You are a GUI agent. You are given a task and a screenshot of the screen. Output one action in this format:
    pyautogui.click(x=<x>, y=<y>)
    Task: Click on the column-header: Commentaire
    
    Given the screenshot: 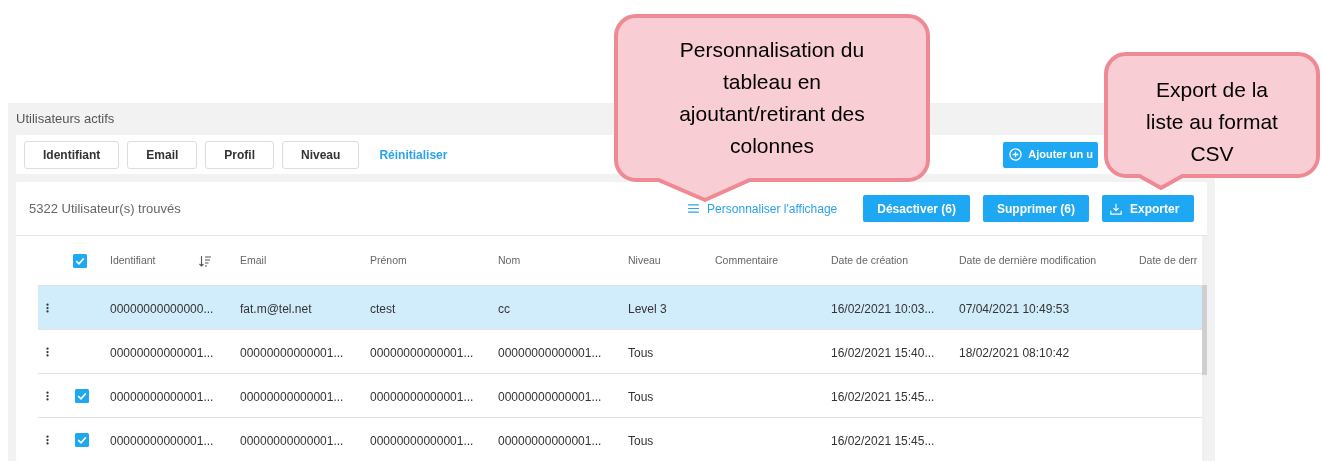 What is the action you would take?
    pyautogui.click(x=747, y=260)
    